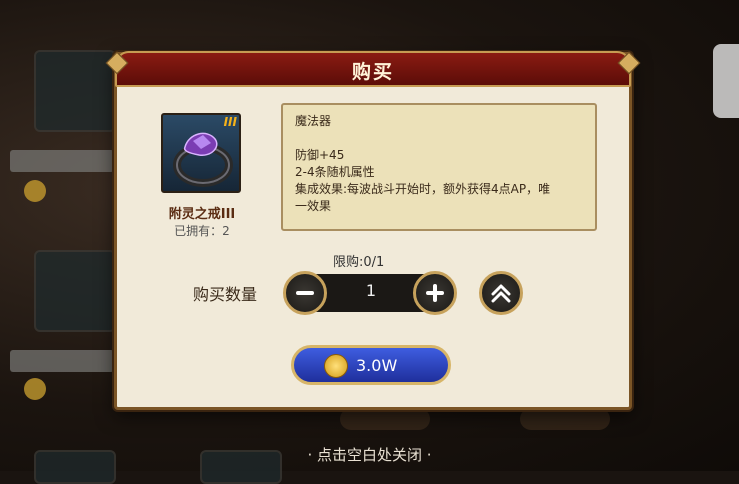 This screenshot has height=484, width=739. I want to click on double-chevron-up-icon, so click(501, 293).